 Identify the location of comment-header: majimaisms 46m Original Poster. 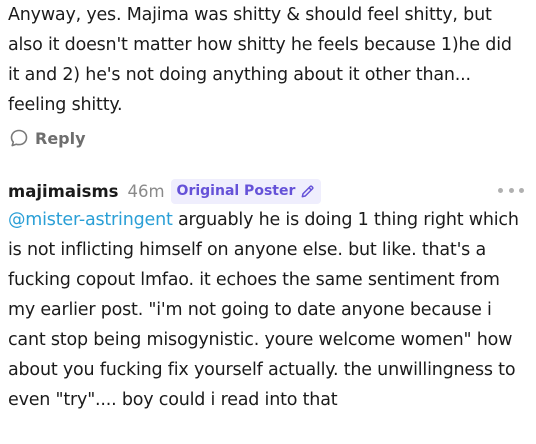
(165, 191).